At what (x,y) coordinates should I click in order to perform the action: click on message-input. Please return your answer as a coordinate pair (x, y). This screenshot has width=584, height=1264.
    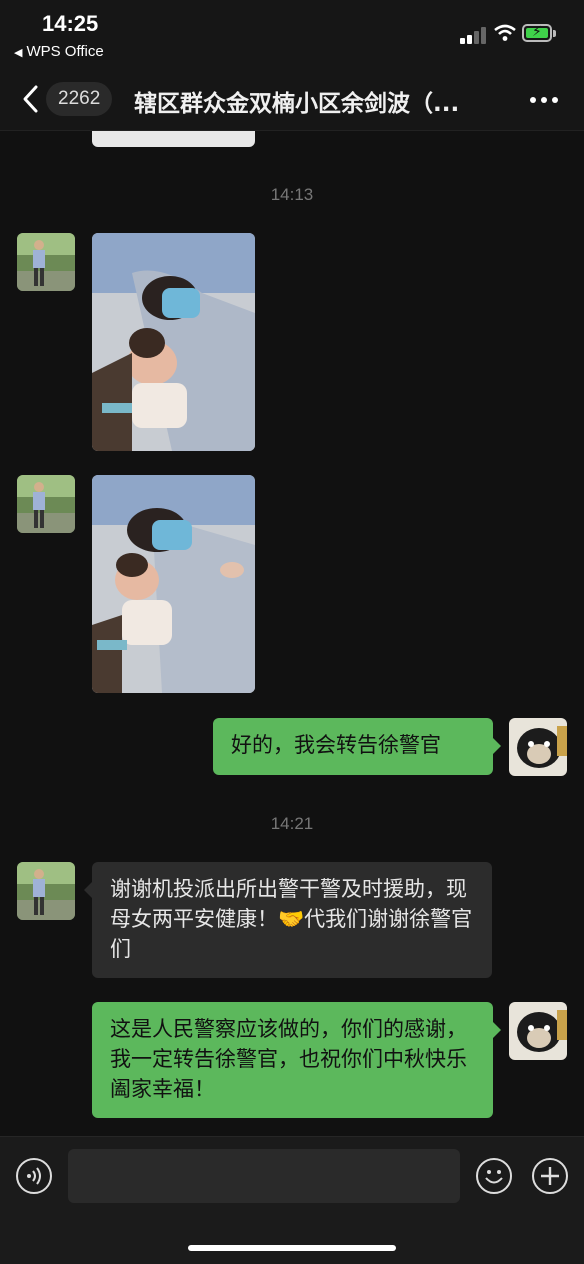
    Looking at the image, I should click on (264, 1176).